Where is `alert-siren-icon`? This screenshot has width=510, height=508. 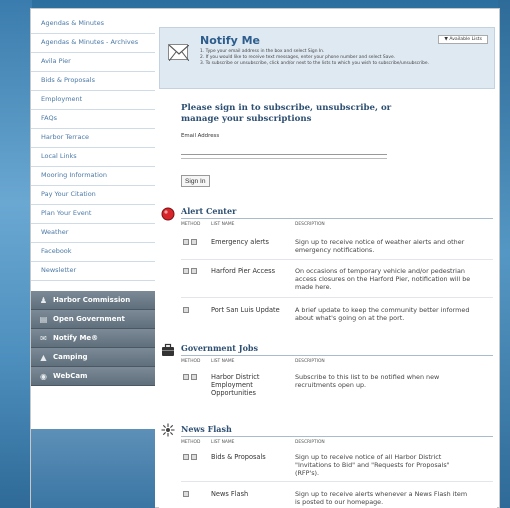 alert-siren-icon is located at coordinates (168, 214).